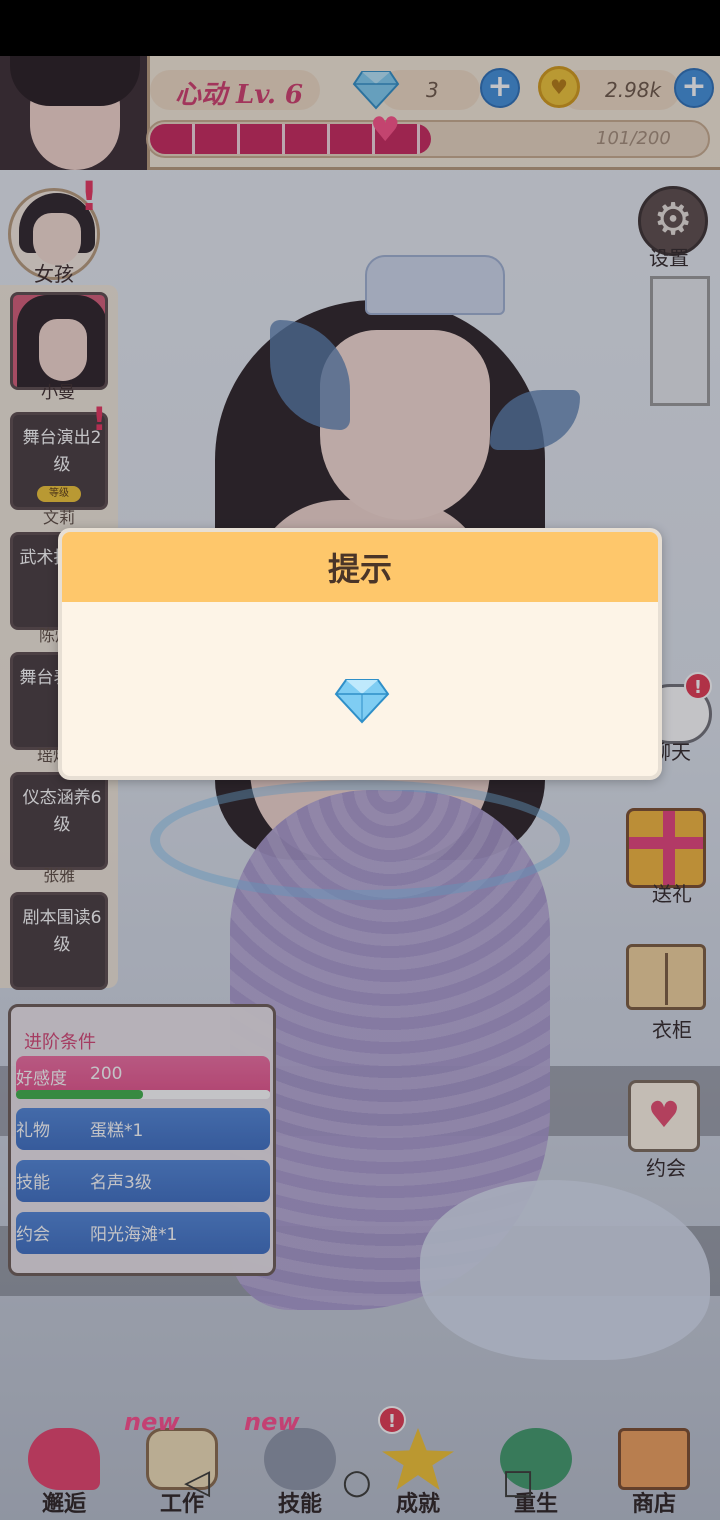 The height and width of the screenshot is (1520, 720). What do you see at coordinates (360, 654) in the screenshot?
I see `tip-dialog: 提示` at bounding box center [360, 654].